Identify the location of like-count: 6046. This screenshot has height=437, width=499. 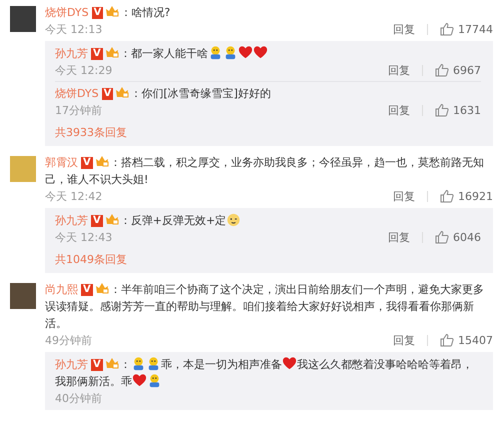
(467, 237).